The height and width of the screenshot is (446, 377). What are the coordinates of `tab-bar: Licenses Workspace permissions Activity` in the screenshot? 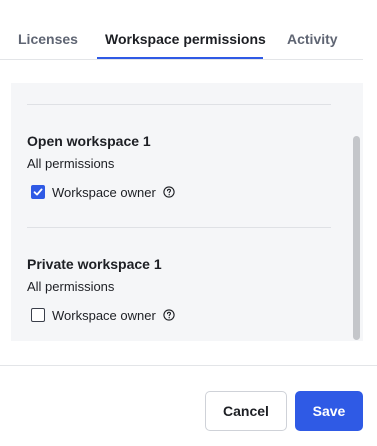 It's located at (181, 30).